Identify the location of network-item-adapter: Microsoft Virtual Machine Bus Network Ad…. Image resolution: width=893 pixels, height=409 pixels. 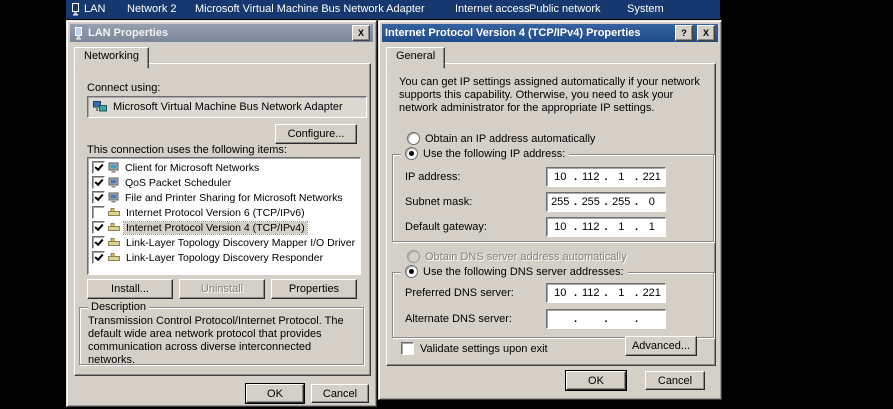
(310, 9).